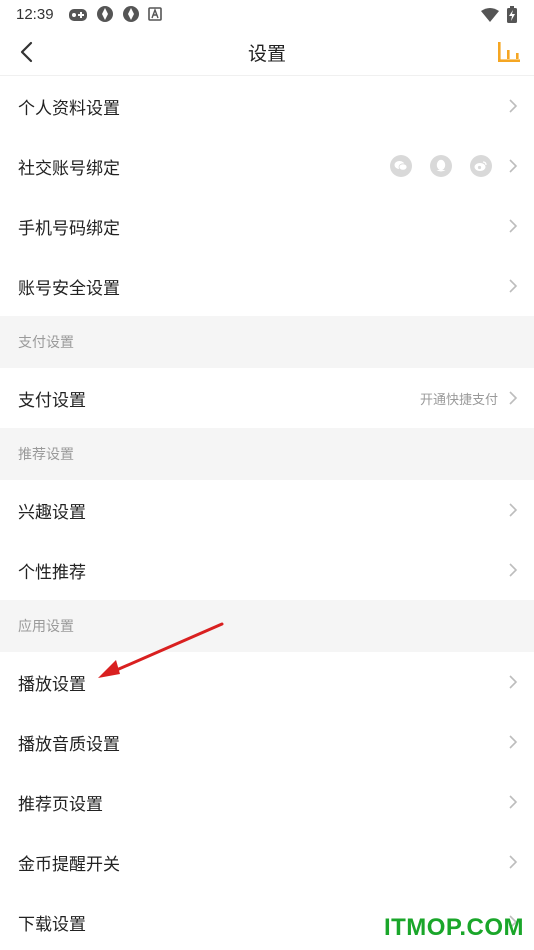 This screenshot has width=534, height=950. Describe the element at coordinates (46, 343) in the screenshot. I see `section-label: 支付设置` at that location.